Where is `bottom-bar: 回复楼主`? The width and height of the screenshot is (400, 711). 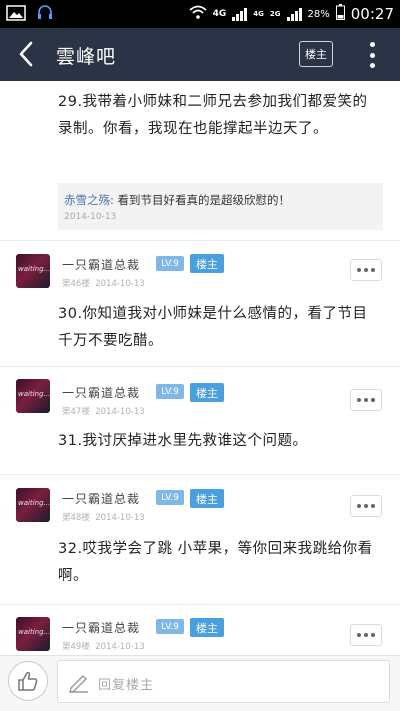
bottom-bar: 回复楼主 is located at coordinates (200, 683).